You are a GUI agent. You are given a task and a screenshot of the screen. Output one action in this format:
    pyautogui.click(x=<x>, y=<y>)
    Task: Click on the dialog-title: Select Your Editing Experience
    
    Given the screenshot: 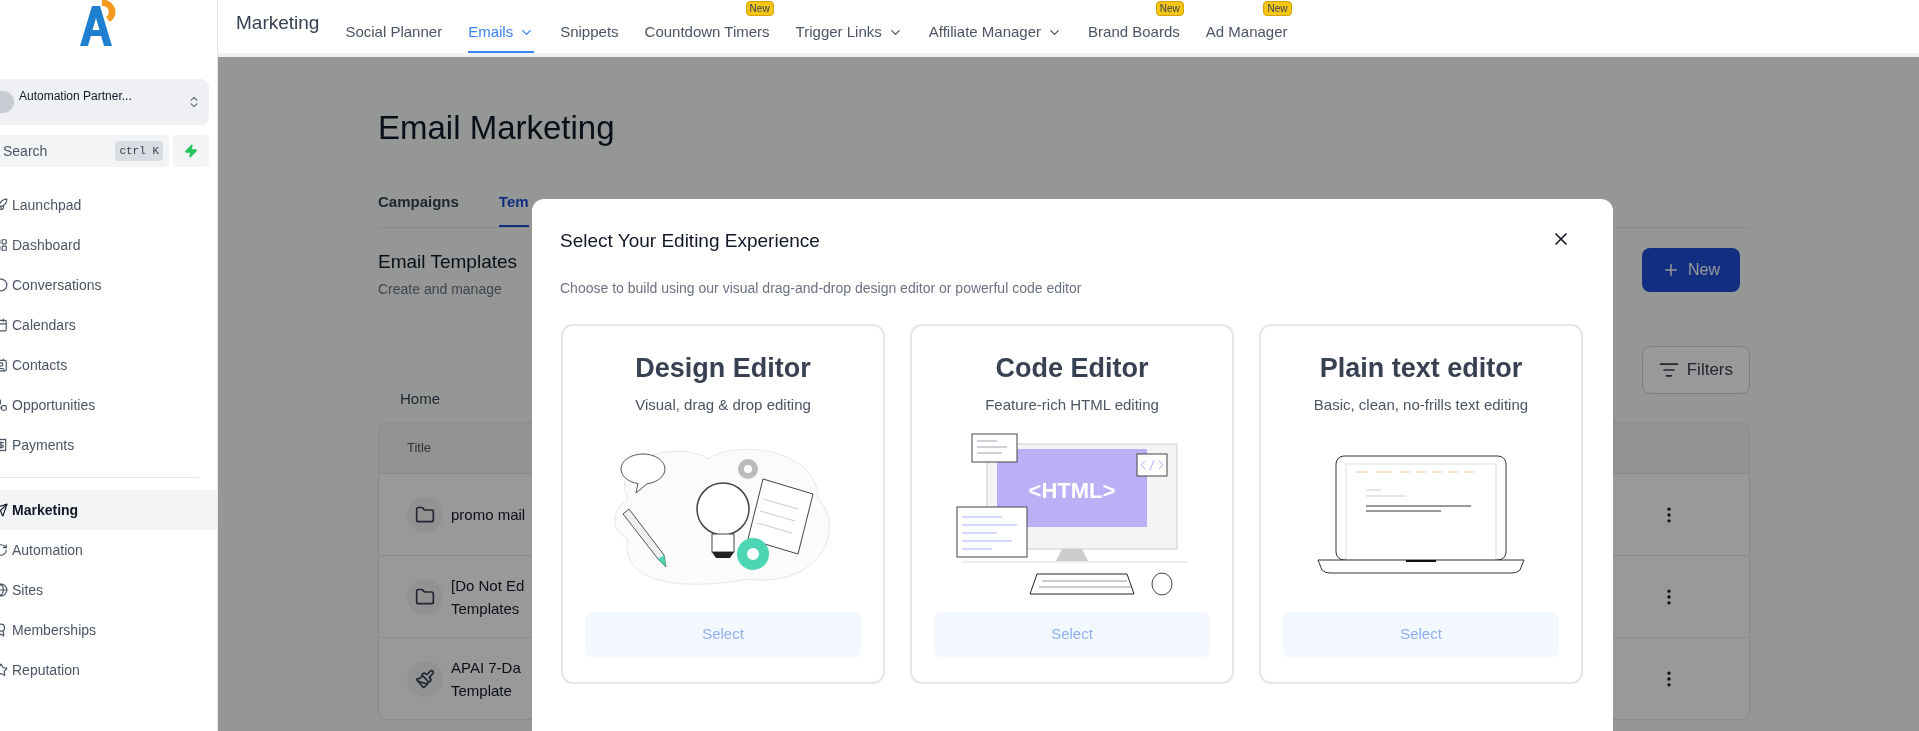 What is the action you would take?
    pyautogui.click(x=690, y=241)
    